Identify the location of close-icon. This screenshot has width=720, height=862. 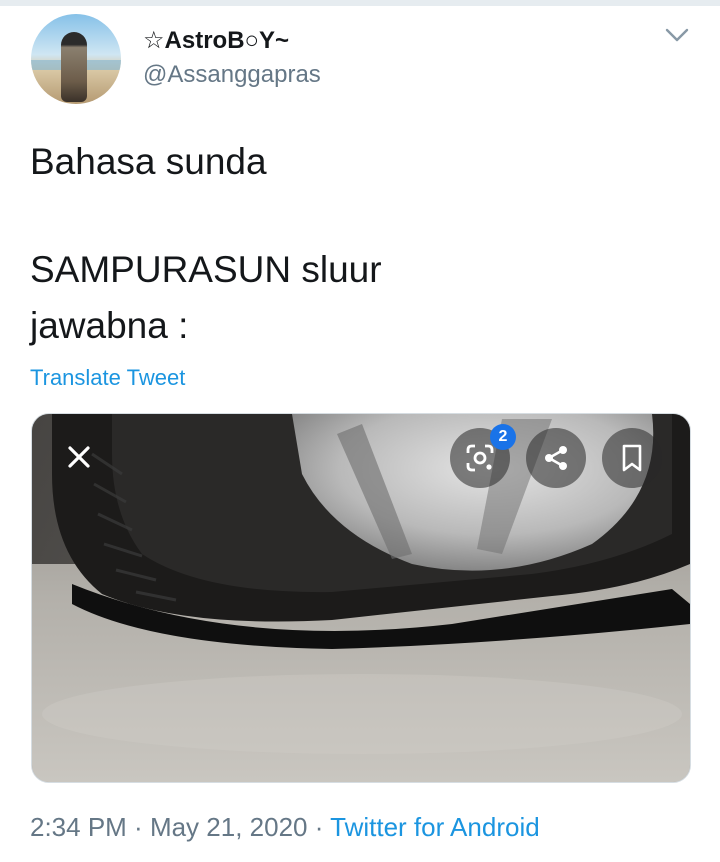
(79, 457).